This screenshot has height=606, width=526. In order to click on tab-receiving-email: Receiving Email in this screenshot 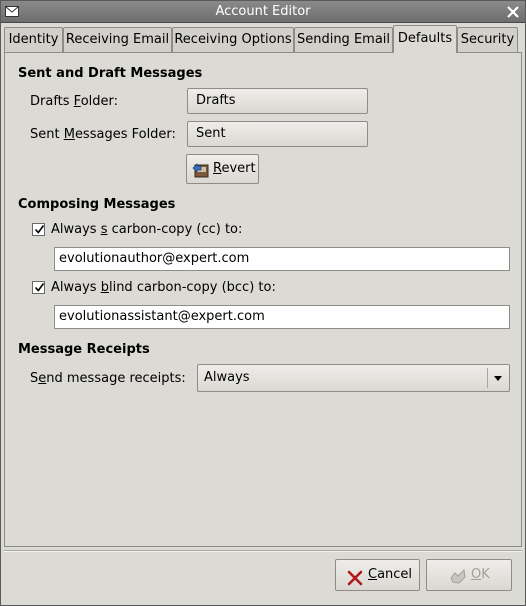, I will do `click(117, 39)`.